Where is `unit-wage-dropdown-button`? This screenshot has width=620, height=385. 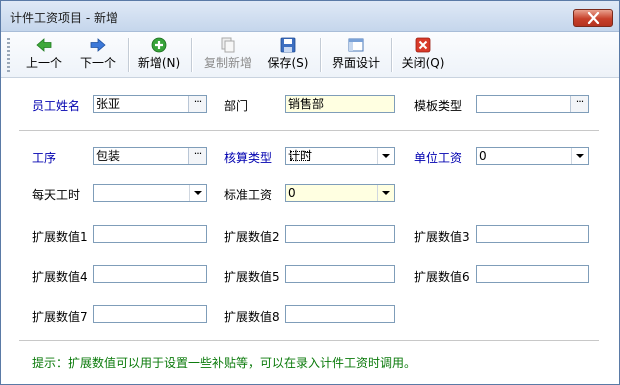 unit-wage-dropdown-button is located at coordinates (579, 156).